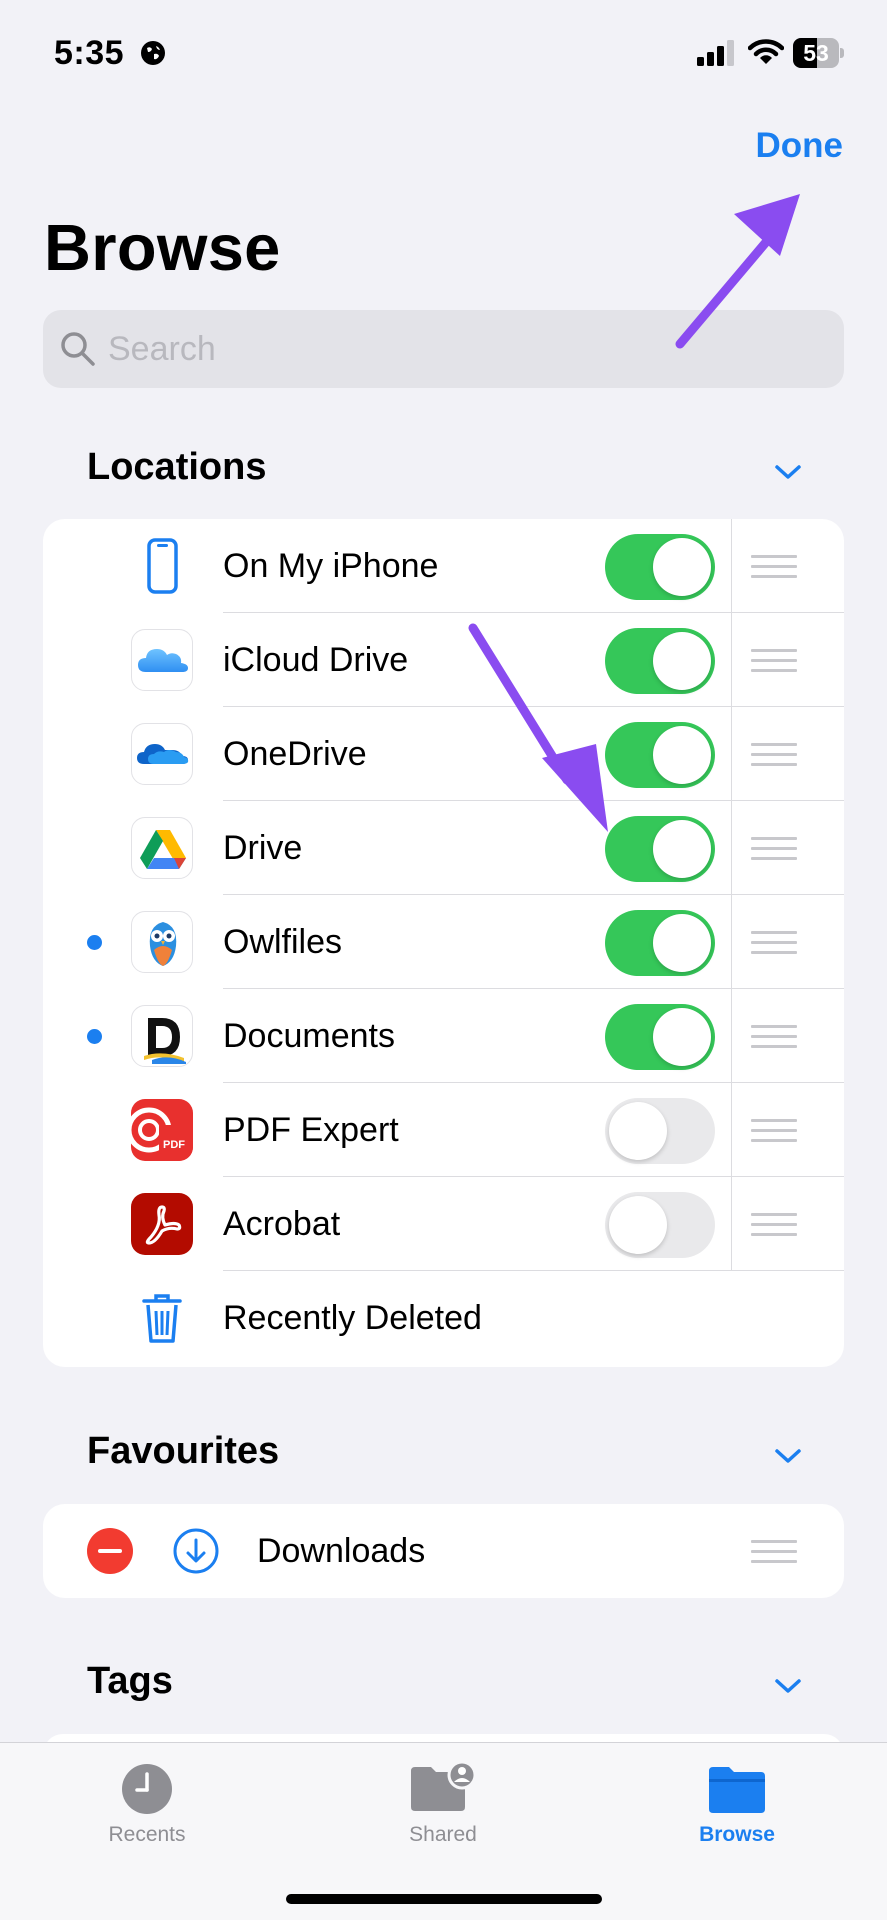 The width and height of the screenshot is (887, 1920). What do you see at coordinates (737, 1790) in the screenshot?
I see `folder-icon` at bounding box center [737, 1790].